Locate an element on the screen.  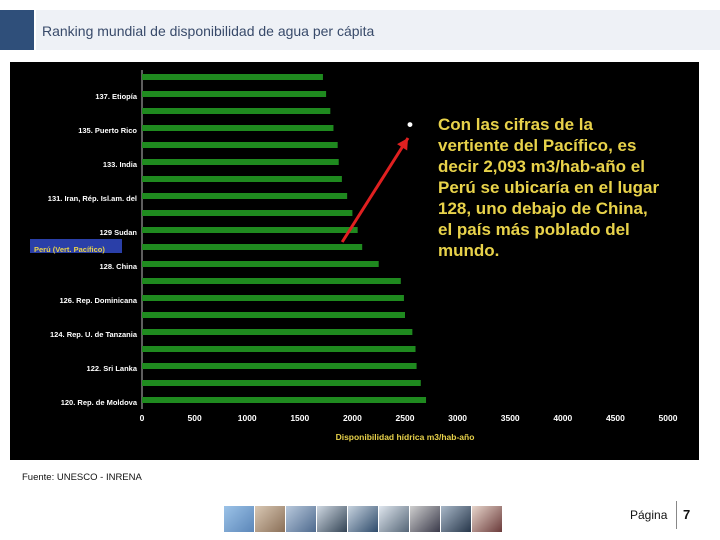
page-label: Página is located at coordinates (649, 515).